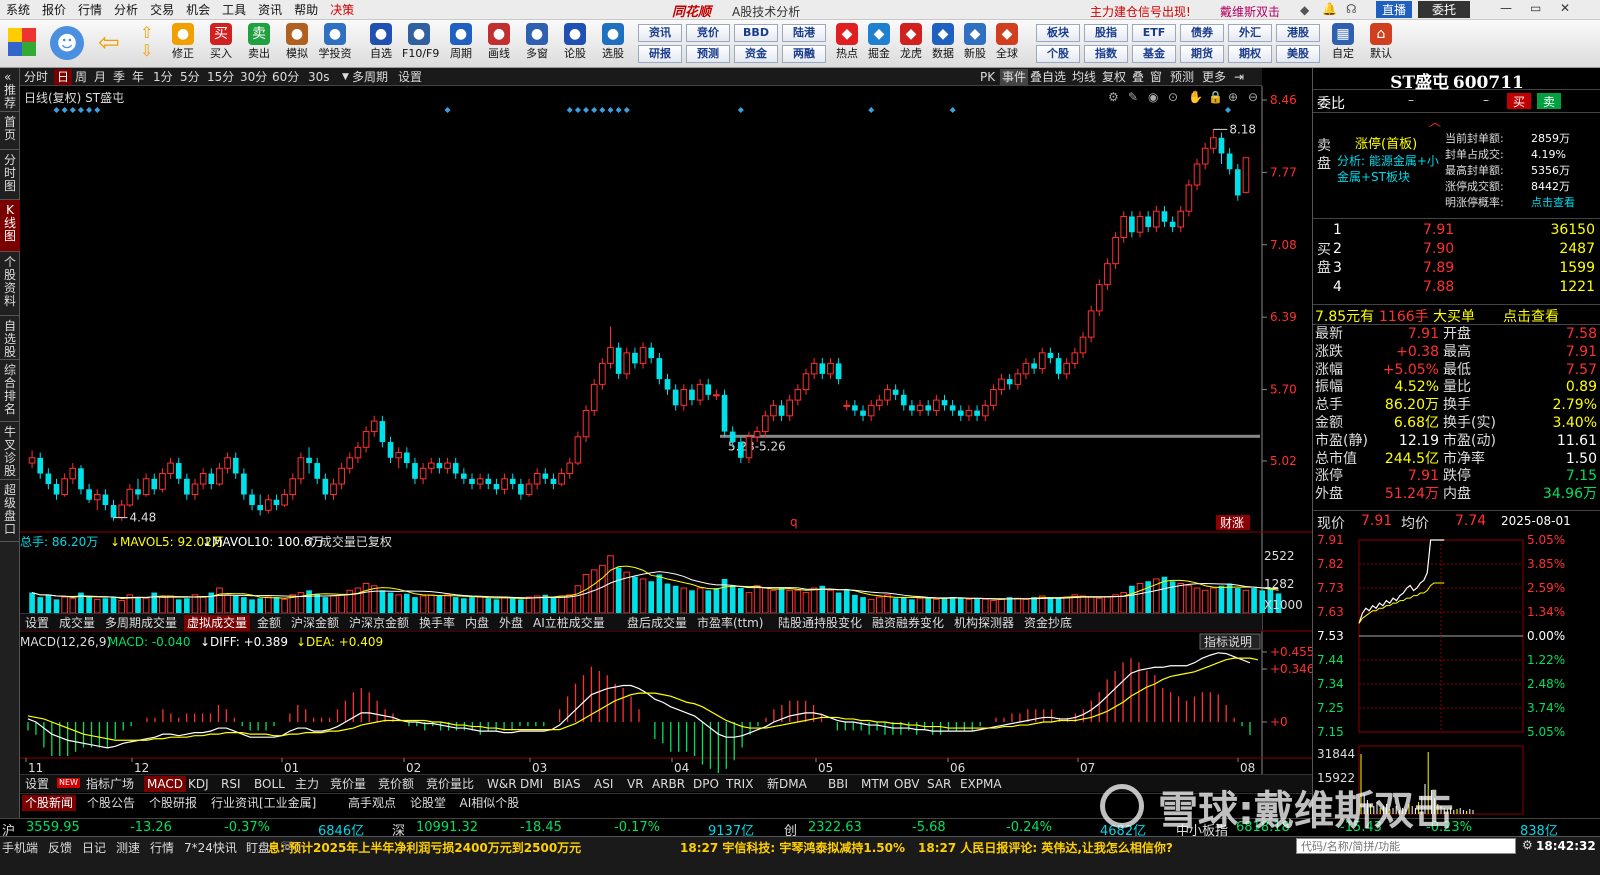  Describe the element at coordinates (1298, 54) in the screenshot. I see `market-button-1-5: 美股` at that location.